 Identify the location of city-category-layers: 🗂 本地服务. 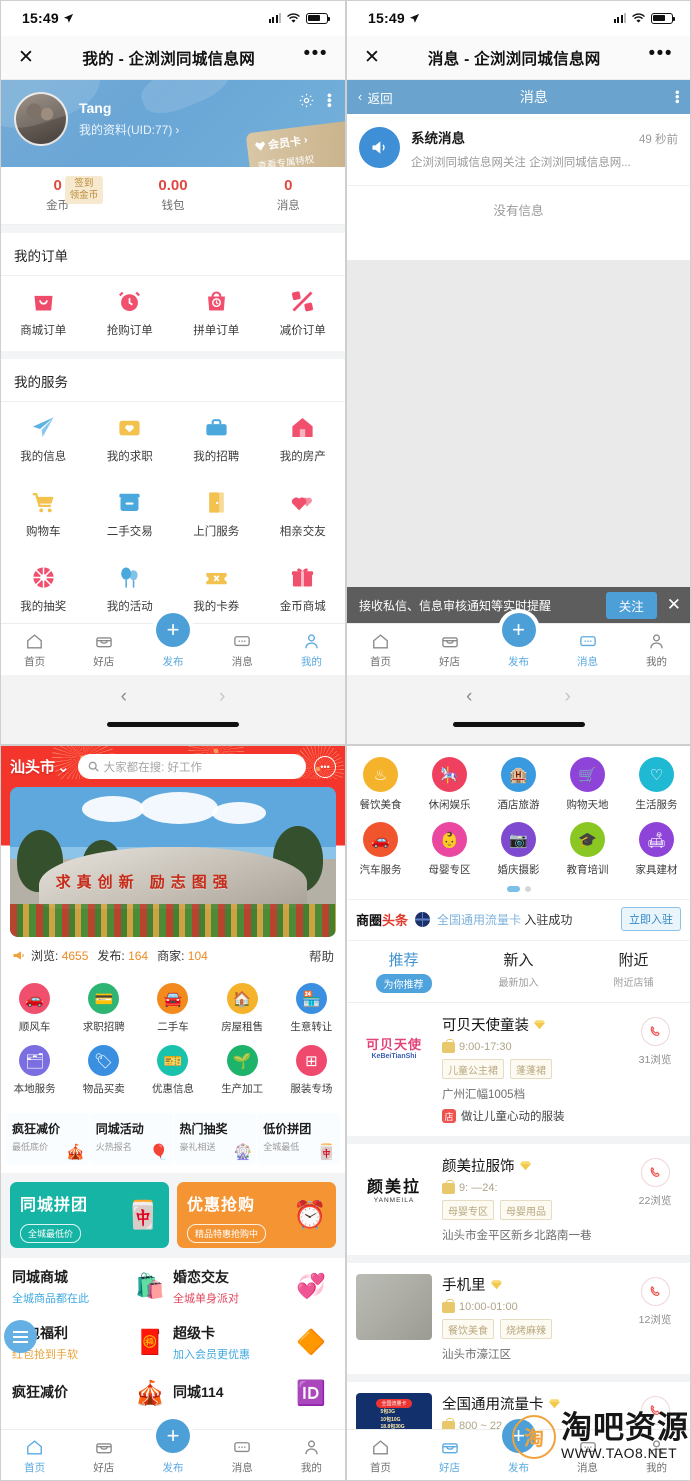
(34, 1070).